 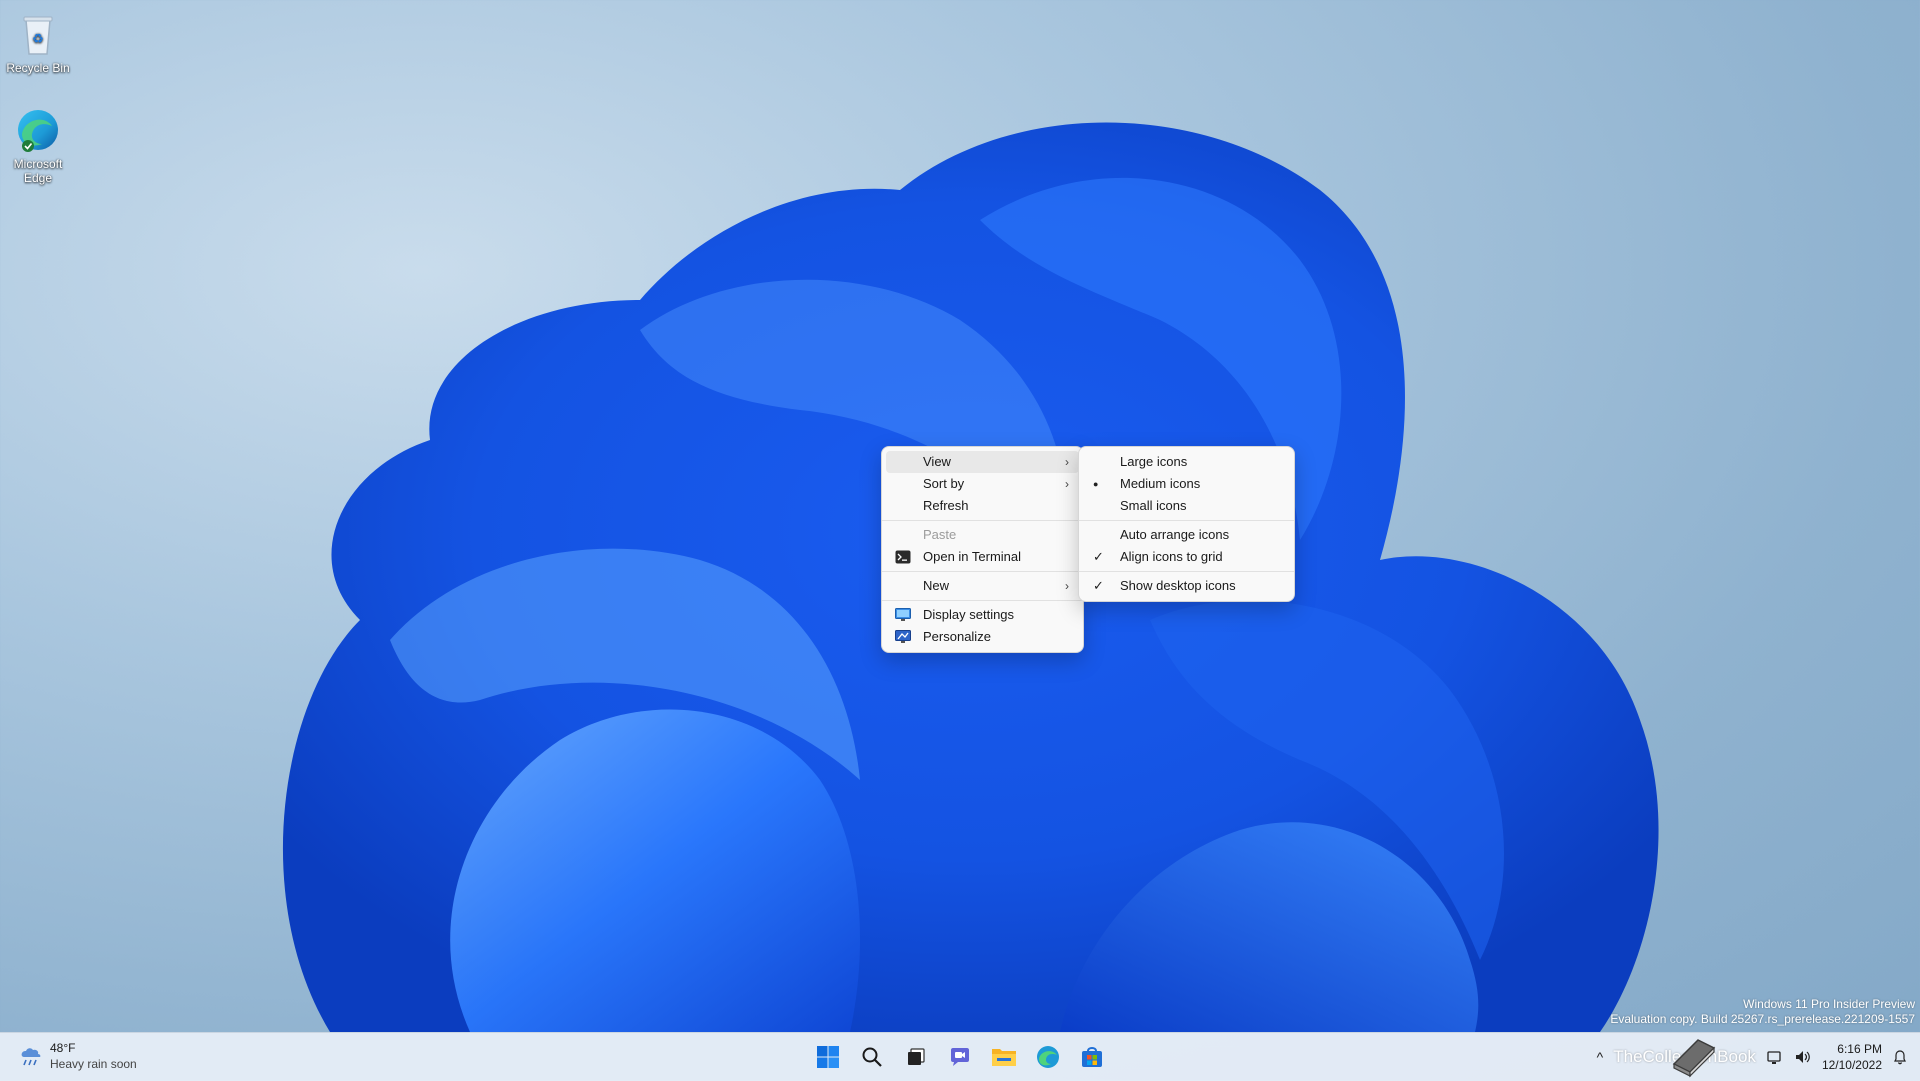 I want to click on teams-chat-icon, so click(x=960, y=1057).